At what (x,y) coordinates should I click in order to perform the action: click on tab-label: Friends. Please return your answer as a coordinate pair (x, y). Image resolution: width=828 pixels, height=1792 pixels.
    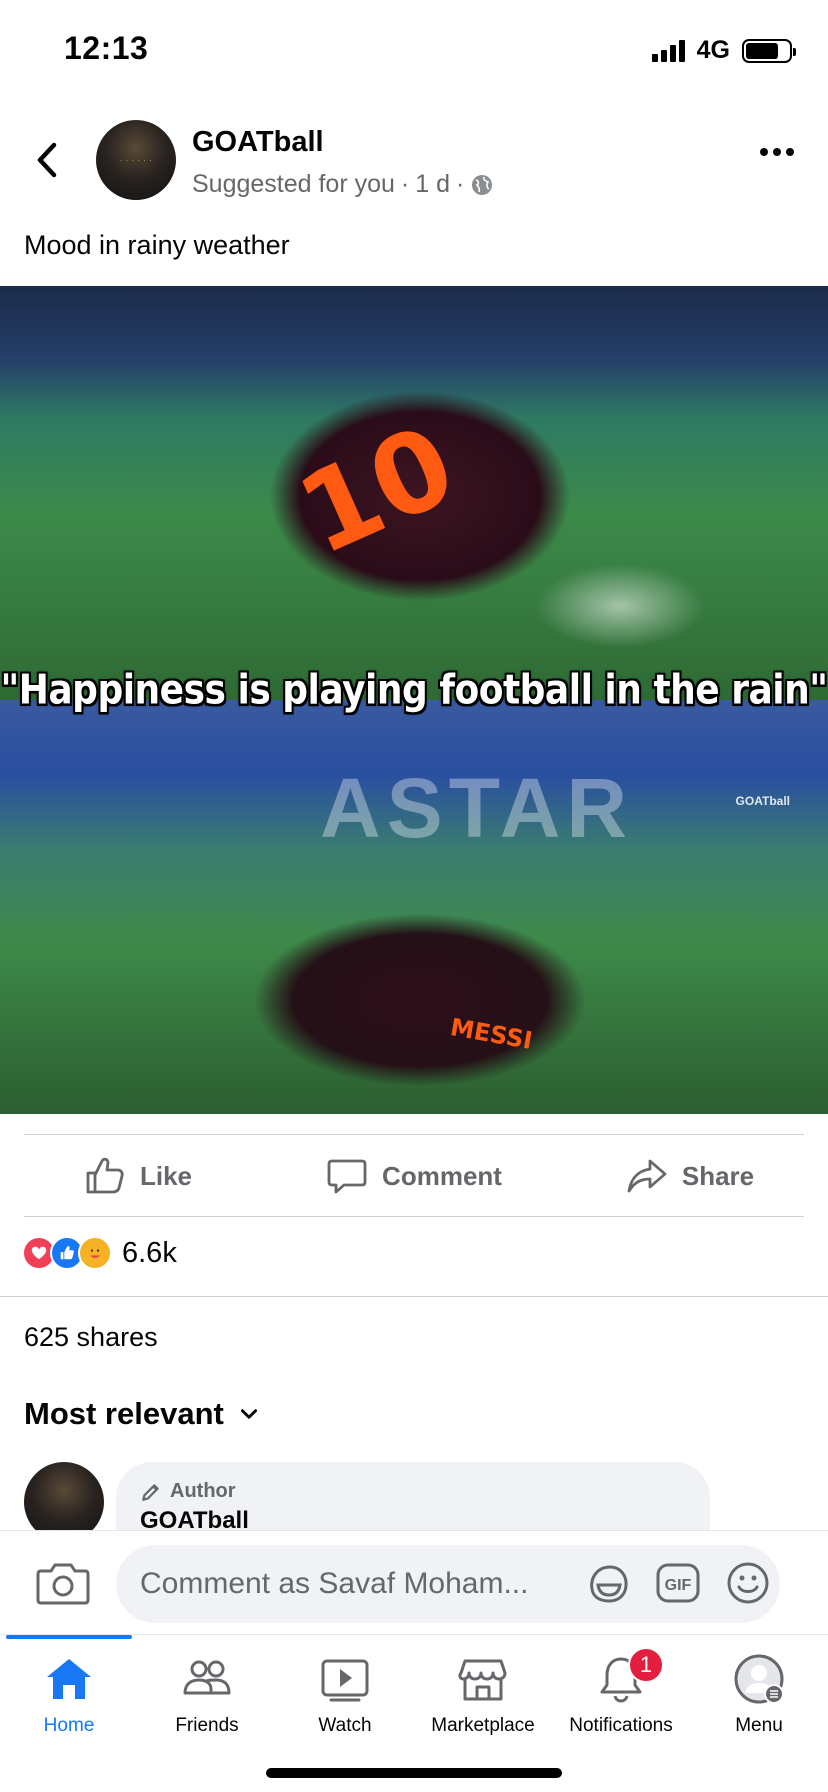
    Looking at the image, I should click on (207, 1725).